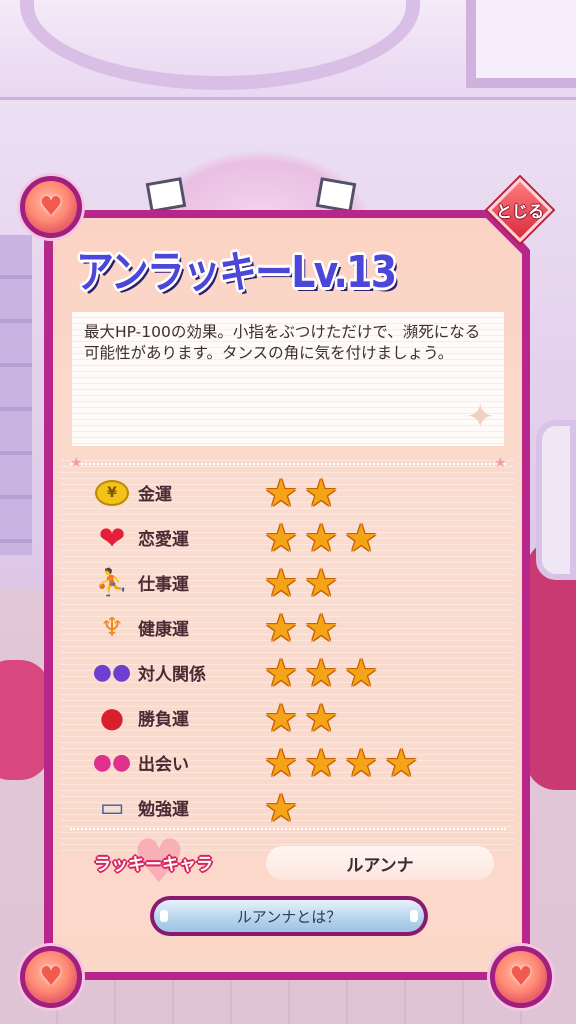 The image size is (576, 1024). I want to click on dialog-title: アンラッキーLv.13, so click(236, 272).